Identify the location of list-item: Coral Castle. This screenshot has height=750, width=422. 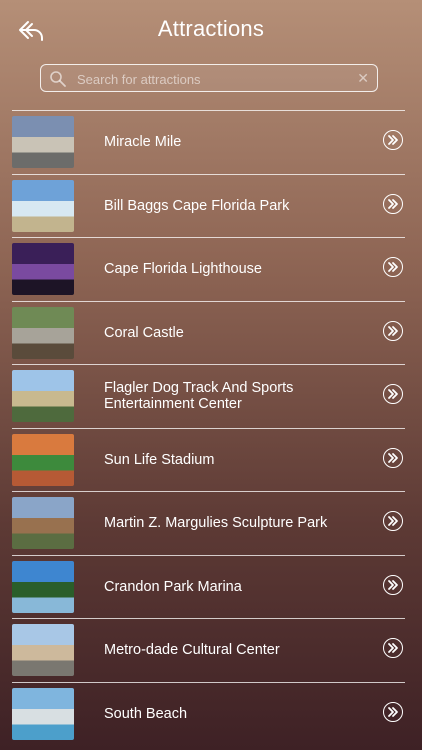
(208, 332).